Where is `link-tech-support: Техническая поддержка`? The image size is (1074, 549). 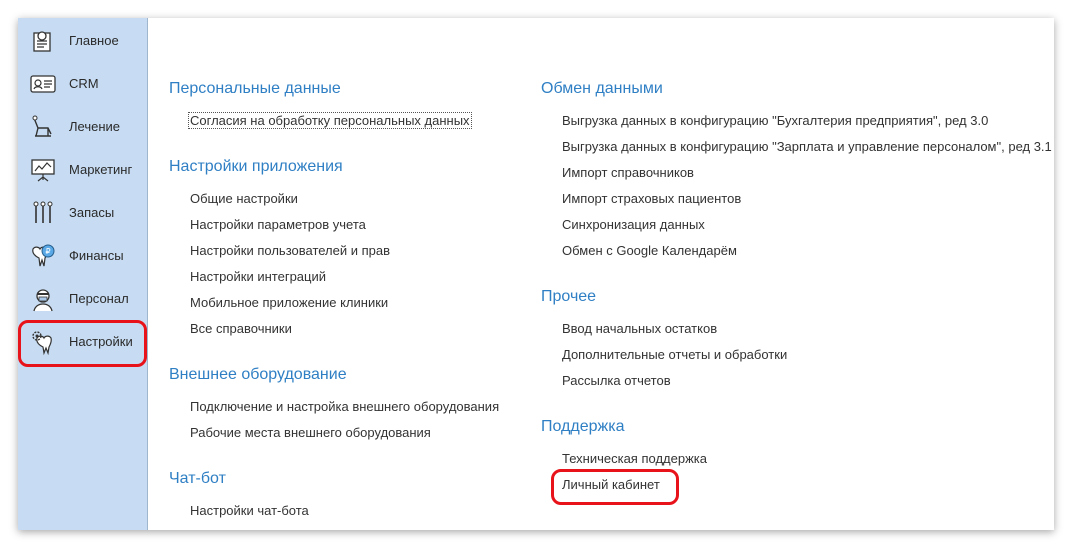 link-tech-support: Техническая поддержка is located at coordinates (634, 458).